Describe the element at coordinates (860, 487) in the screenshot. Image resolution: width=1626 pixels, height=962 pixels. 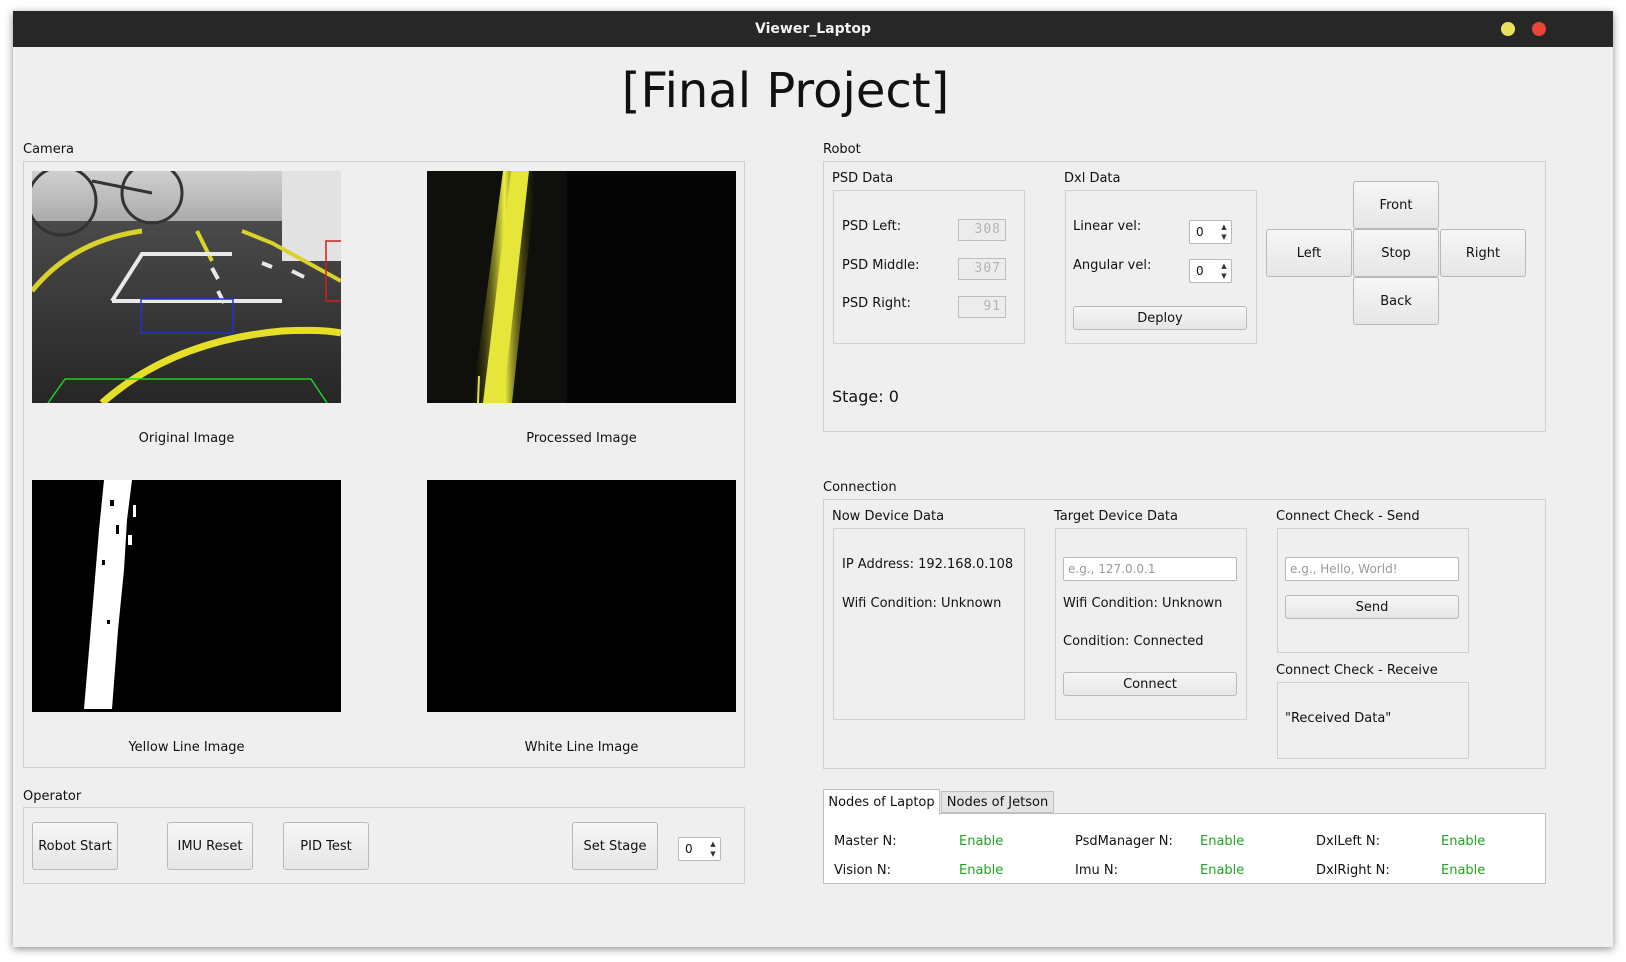
I see `connection-group-title: Connection` at that location.